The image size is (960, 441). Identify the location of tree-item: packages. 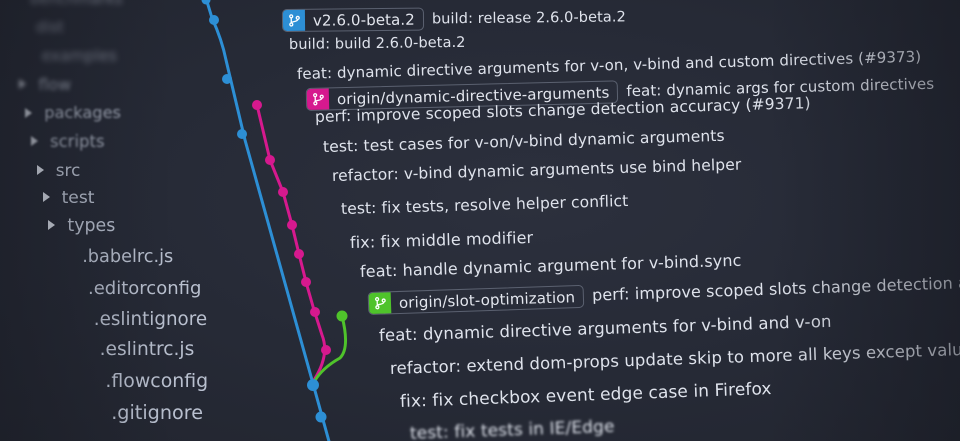
(73, 112).